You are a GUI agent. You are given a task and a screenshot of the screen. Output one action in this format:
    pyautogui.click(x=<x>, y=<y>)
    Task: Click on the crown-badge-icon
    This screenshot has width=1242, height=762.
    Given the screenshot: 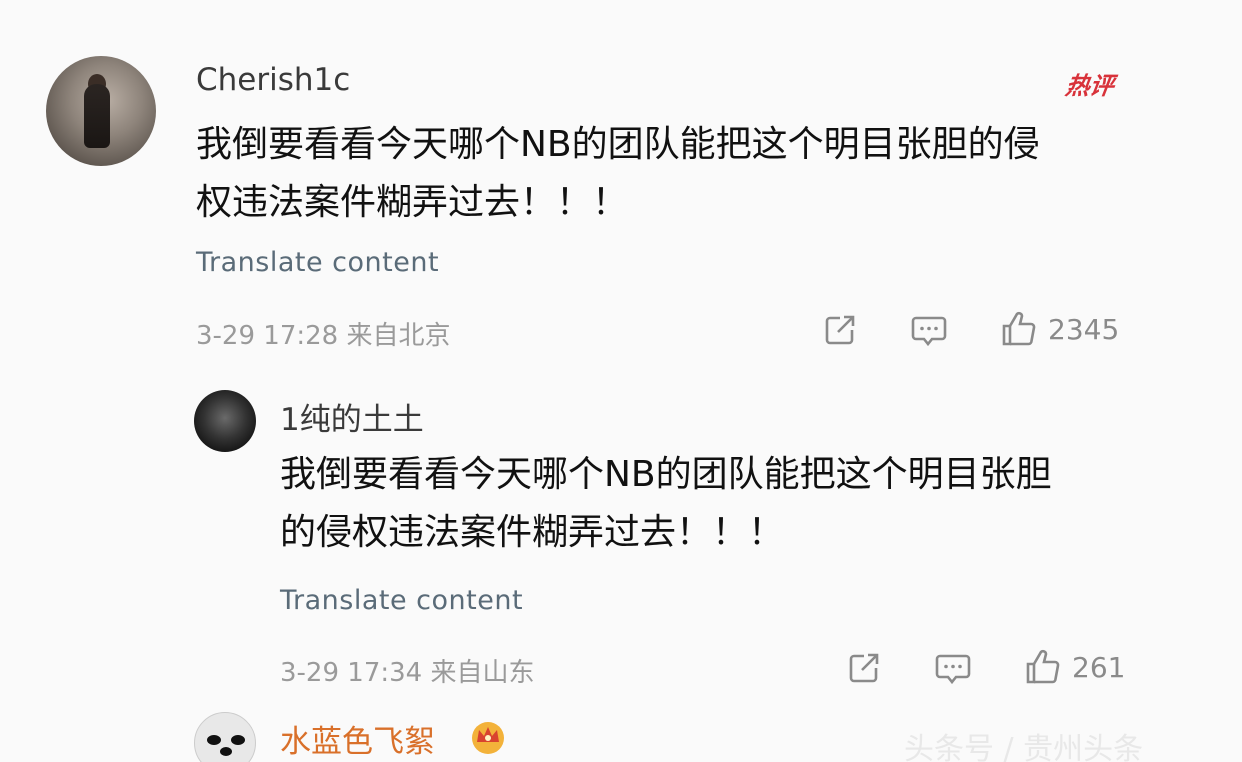 What is the action you would take?
    pyautogui.click(x=488, y=738)
    